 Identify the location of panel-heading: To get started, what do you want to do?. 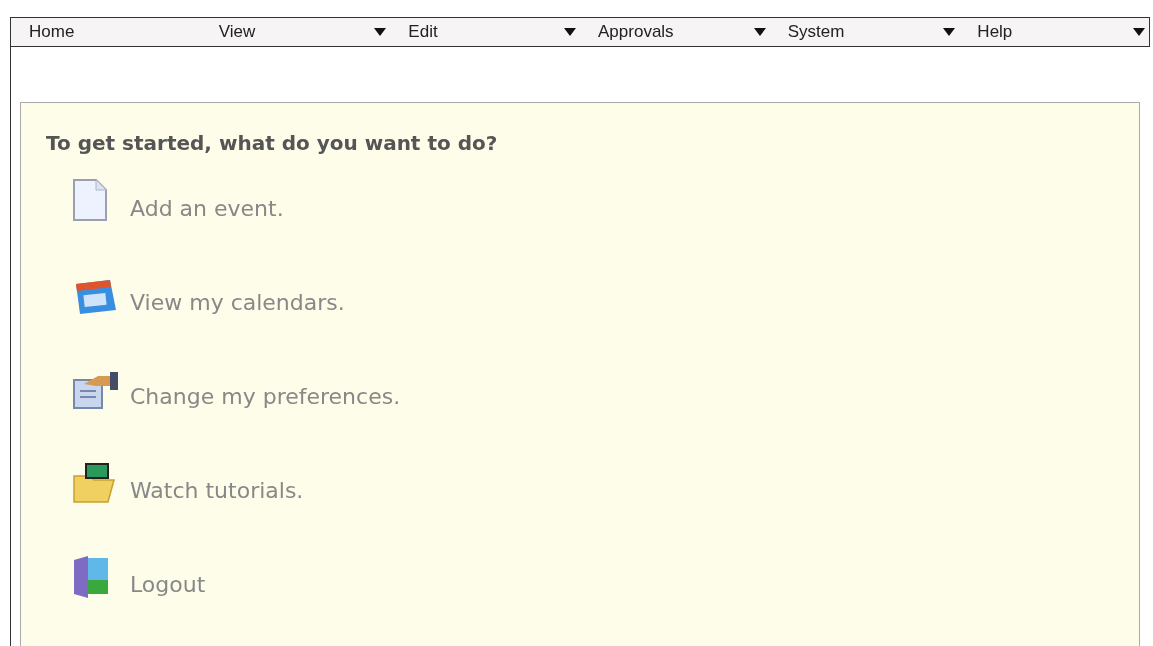
(272, 143).